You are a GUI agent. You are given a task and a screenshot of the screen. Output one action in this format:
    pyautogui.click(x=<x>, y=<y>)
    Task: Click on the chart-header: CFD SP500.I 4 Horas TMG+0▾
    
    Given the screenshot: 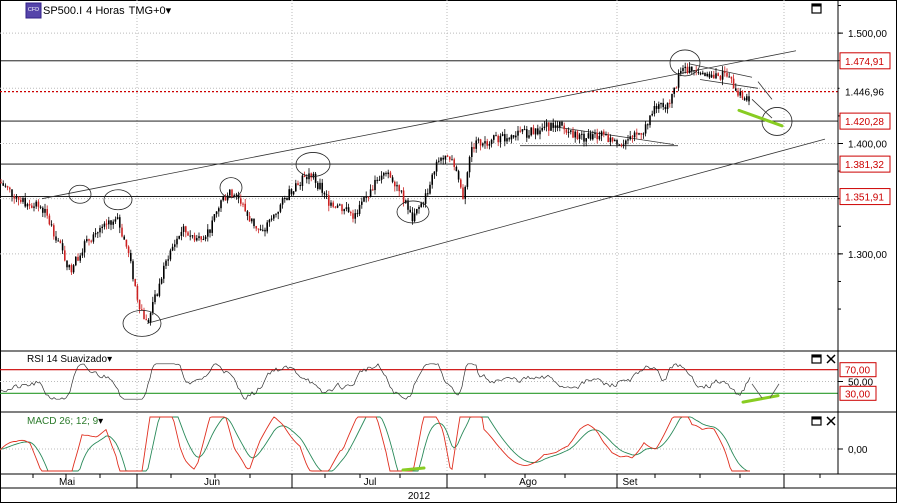 What is the action you would take?
    pyautogui.click(x=98, y=10)
    